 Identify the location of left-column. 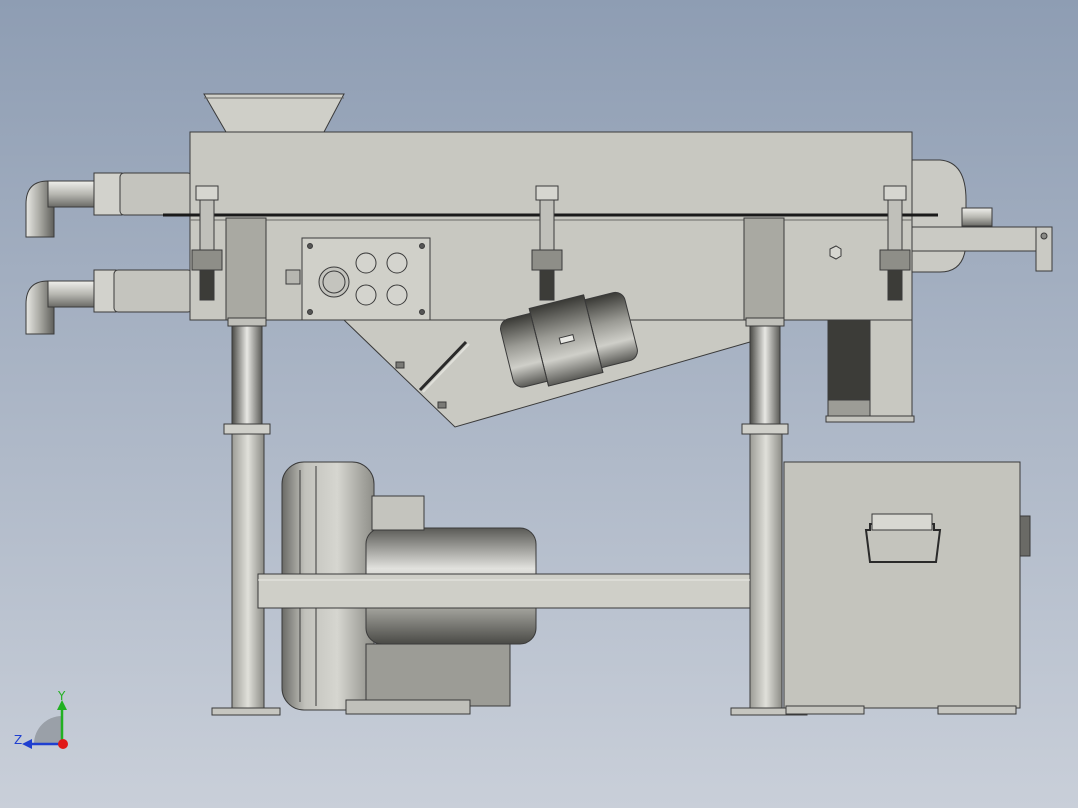
(246, 269).